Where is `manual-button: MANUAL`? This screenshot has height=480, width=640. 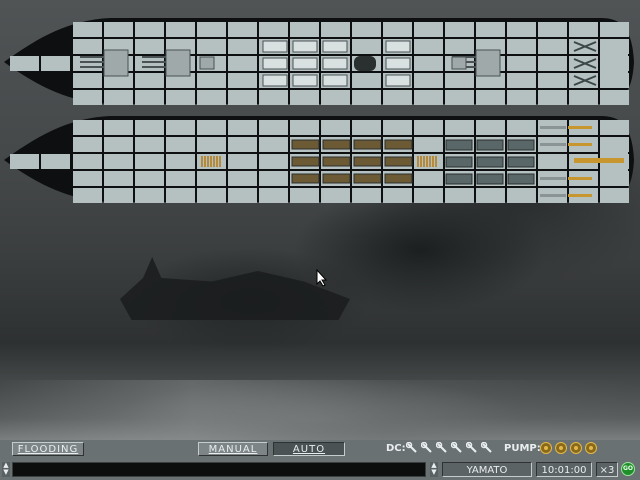
manual-button: MANUAL is located at coordinates (233, 449).